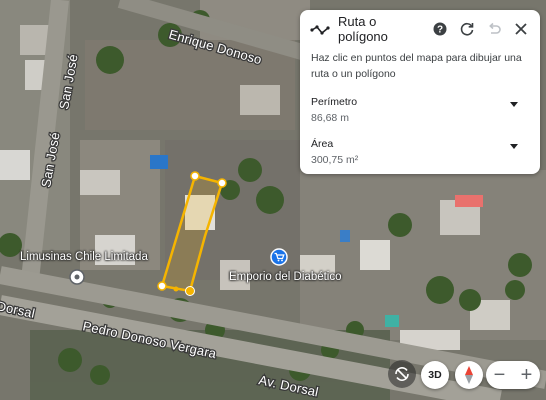 The image size is (546, 400). I want to click on place-label-limusinas: Limusinas Chile Limitada, so click(84, 257).